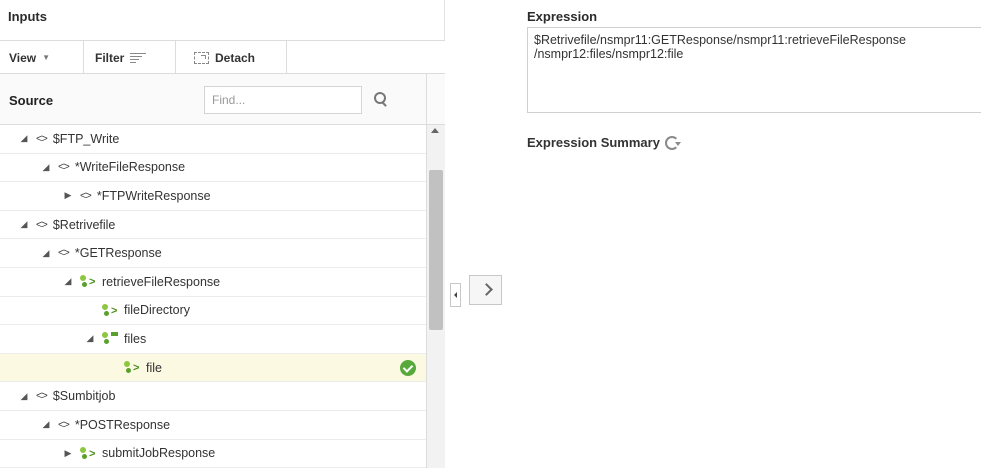 Image resolution: width=981 pixels, height=468 pixels. What do you see at coordinates (435, 99) in the screenshot?
I see `header-corner` at bounding box center [435, 99].